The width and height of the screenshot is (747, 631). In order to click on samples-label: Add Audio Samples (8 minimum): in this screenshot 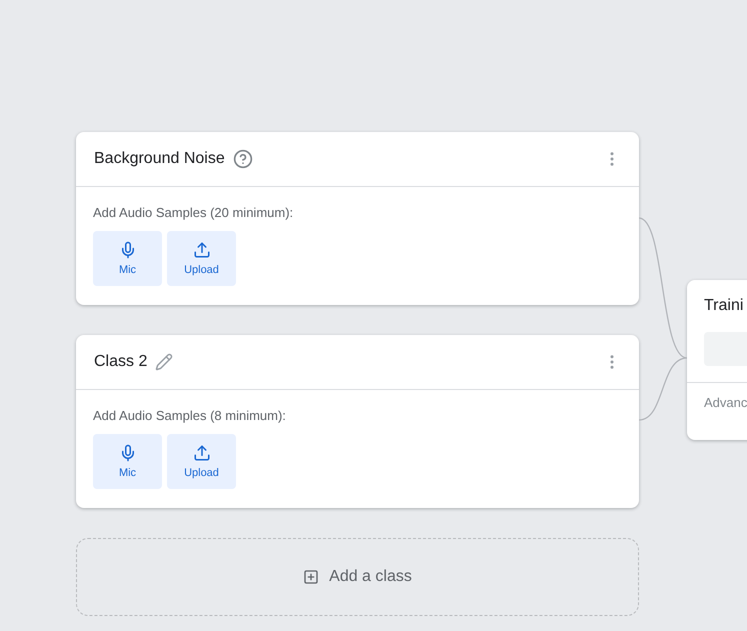, I will do `click(190, 415)`.